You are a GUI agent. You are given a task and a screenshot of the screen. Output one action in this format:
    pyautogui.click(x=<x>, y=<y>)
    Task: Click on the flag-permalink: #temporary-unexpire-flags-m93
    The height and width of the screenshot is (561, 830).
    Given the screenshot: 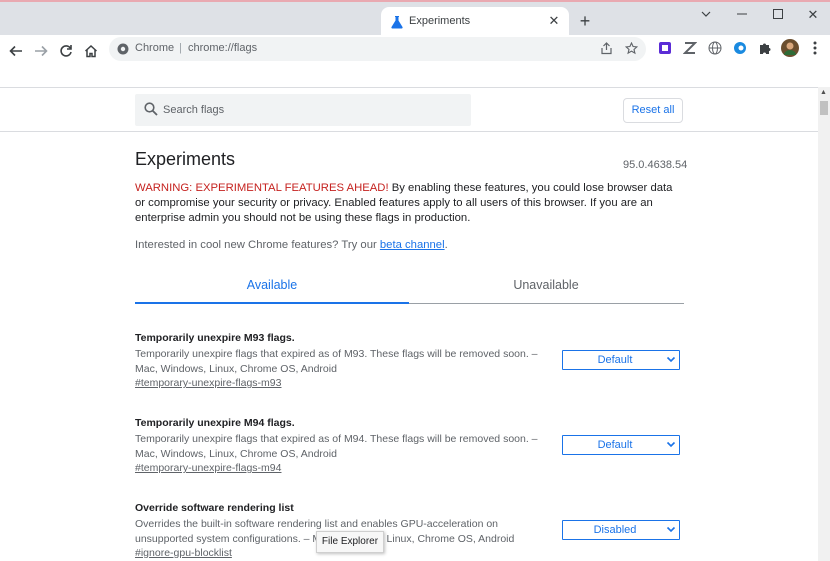 What is the action you would take?
    pyautogui.click(x=208, y=383)
    